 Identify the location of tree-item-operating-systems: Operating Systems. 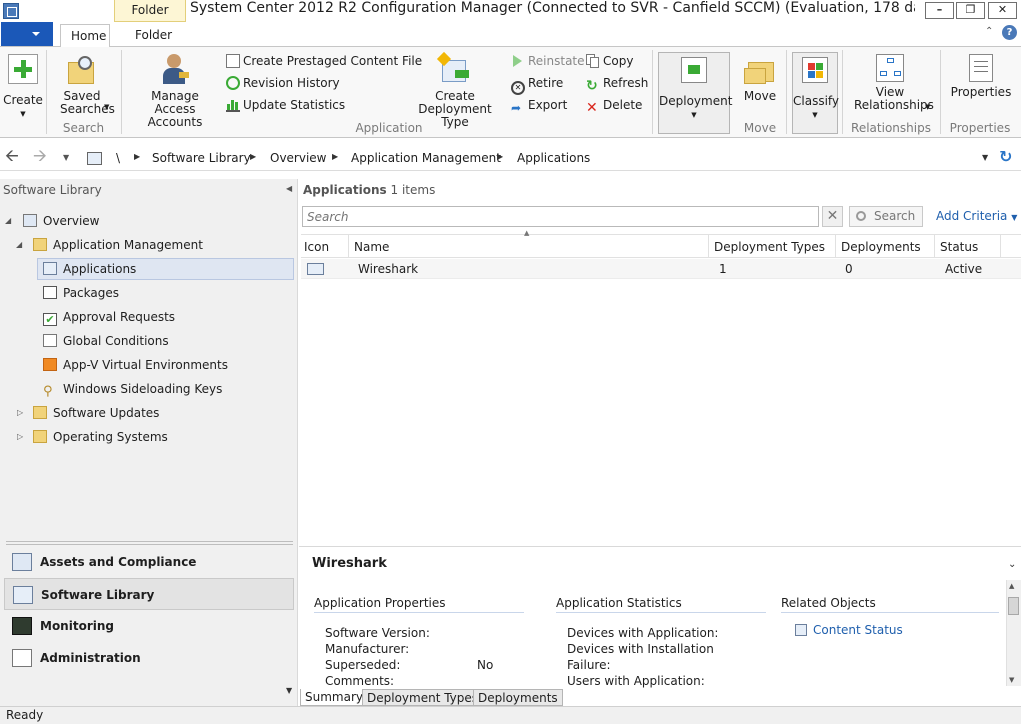
(100, 437).